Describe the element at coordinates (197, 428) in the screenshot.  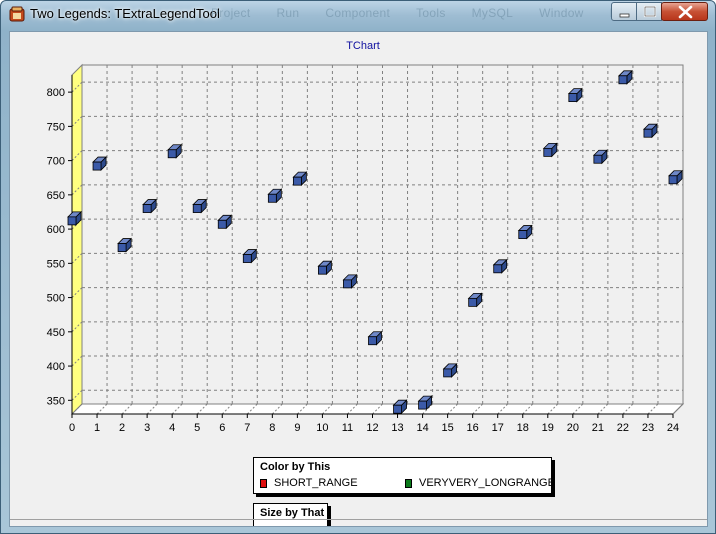
I see `x-tick-label: 5` at that location.